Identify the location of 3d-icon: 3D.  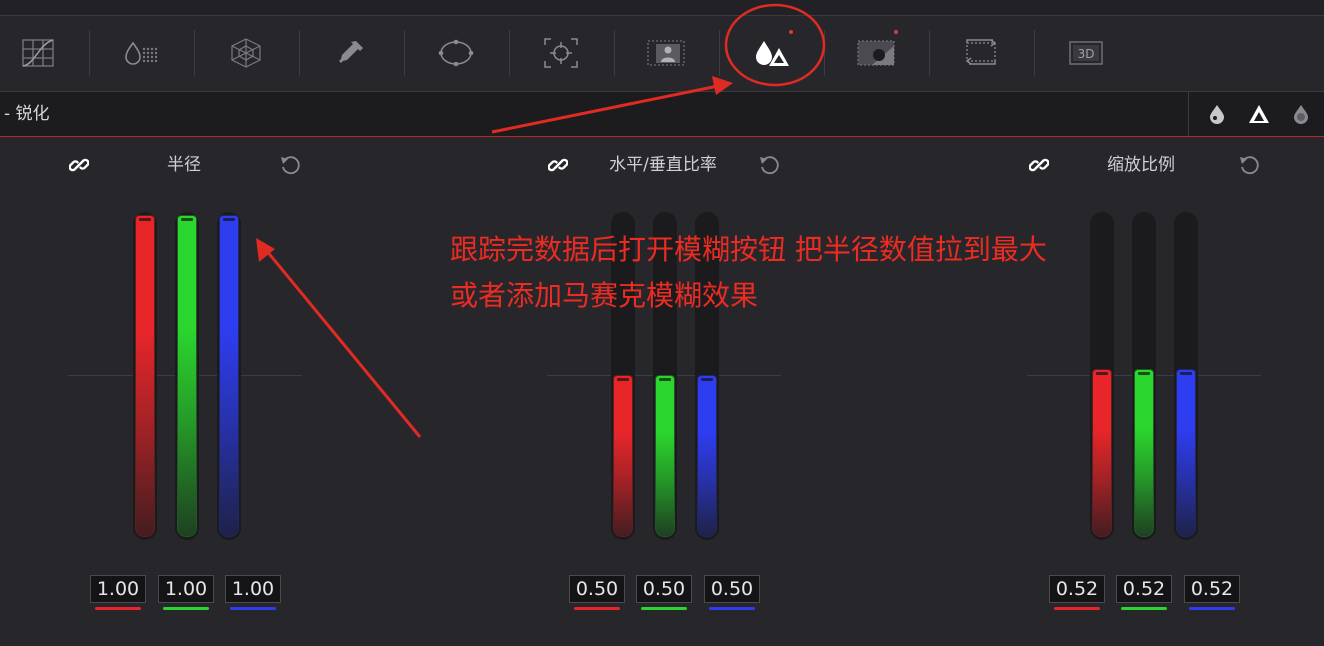
(1085, 53).